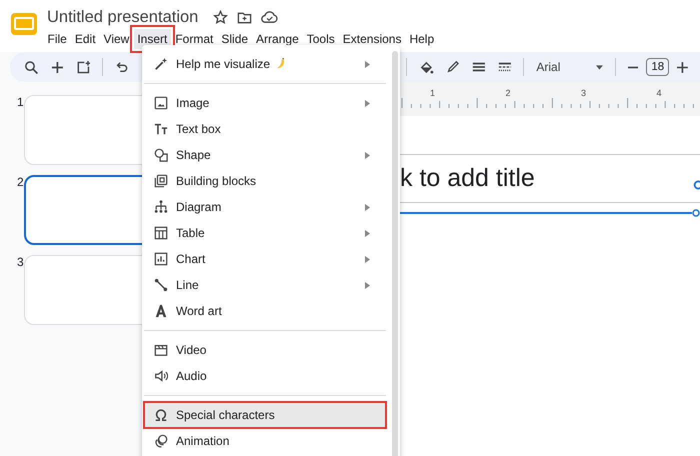 The image size is (700, 456). Describe the element at coordinates (265, 311) in the screenshot. I see `menu-item: Word art` at that location.